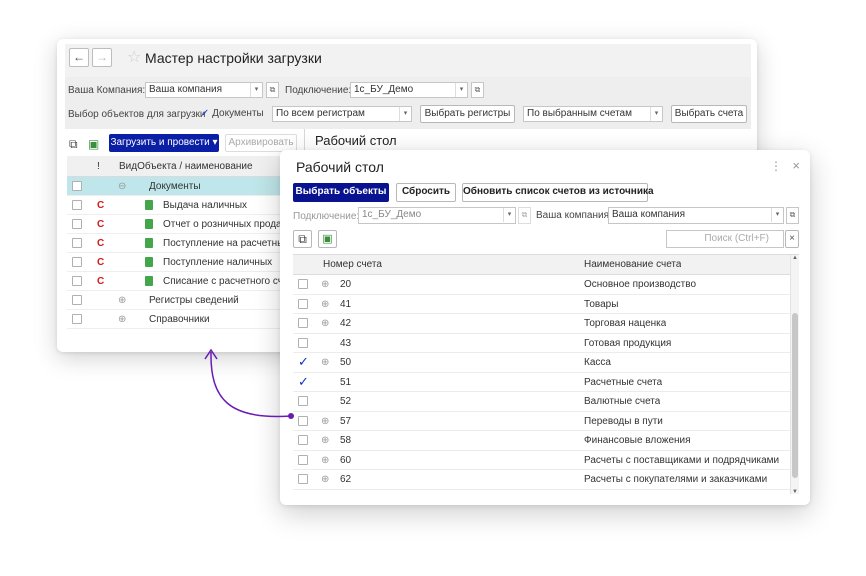 The width and height of the screenshot is (866, 576). What do you see at coordinates (601, 304) in the screenshot?
I see `account-name: Товары` at bounding box center [601, 304].